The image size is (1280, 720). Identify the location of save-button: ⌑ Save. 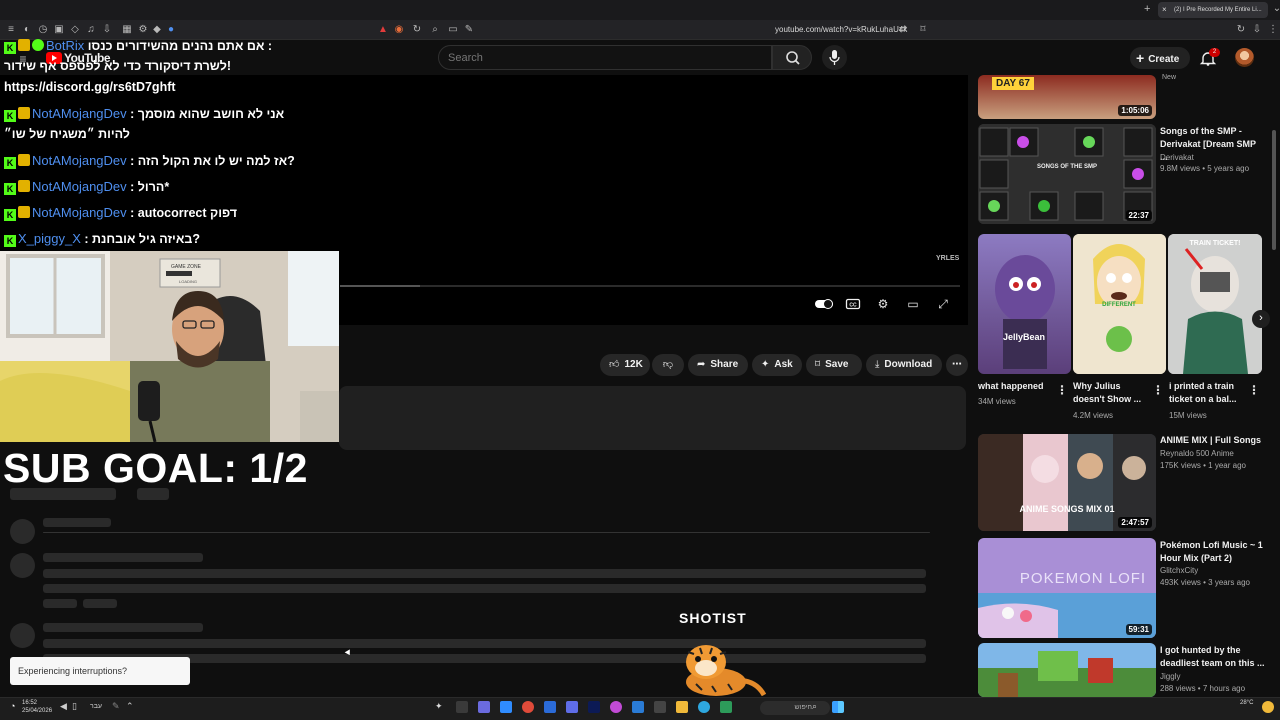
(834, 365).